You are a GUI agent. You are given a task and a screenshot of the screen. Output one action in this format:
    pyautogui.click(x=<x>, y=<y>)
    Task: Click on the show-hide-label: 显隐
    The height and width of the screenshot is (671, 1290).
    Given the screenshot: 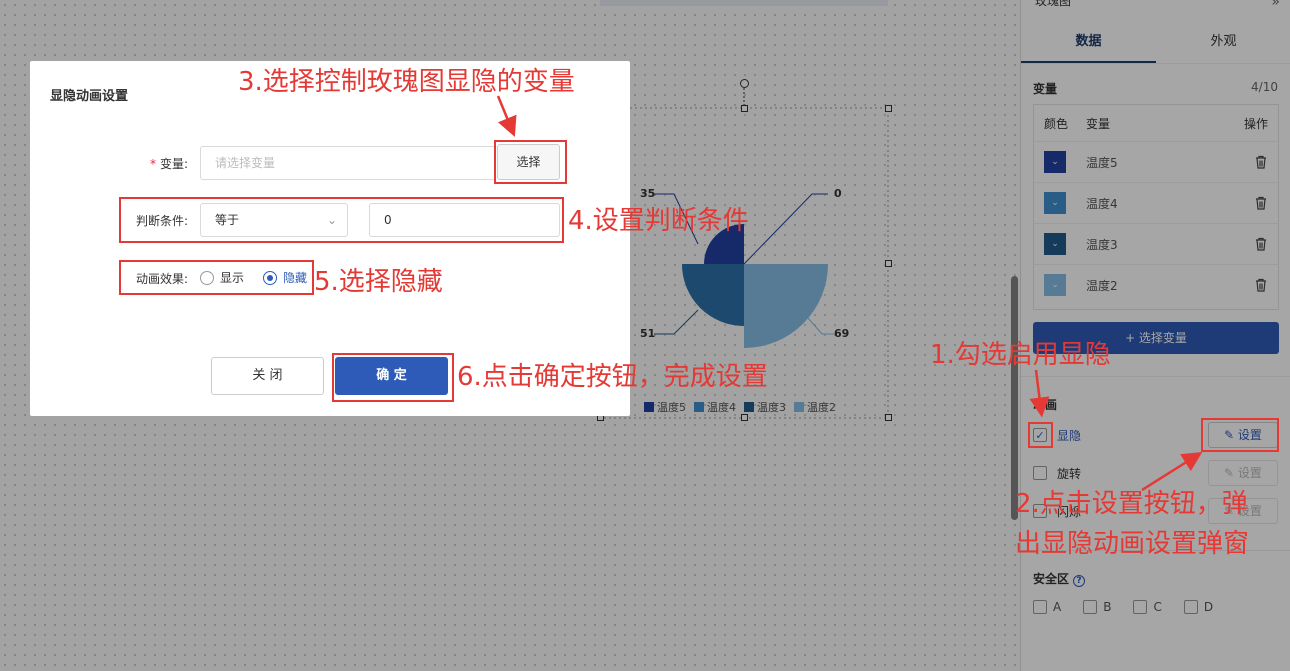 What is the action you would take?
    pyautogui.click(x=1069, y=435)
    